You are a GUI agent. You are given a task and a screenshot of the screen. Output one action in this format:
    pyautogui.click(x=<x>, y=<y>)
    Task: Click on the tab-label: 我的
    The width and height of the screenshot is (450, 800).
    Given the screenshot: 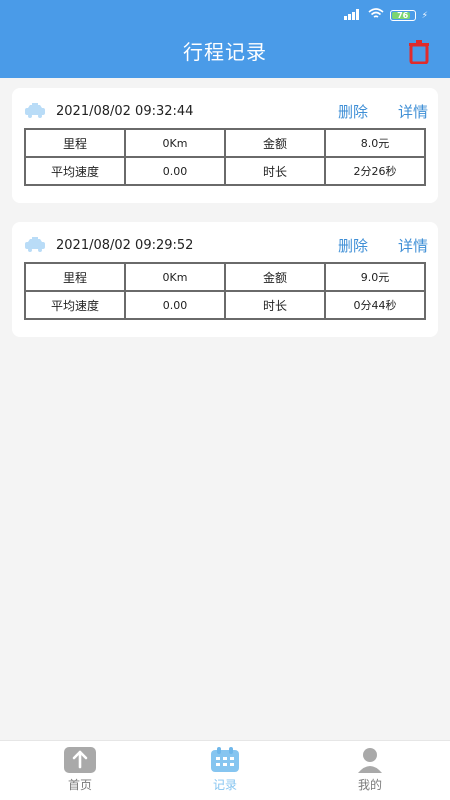 What is the action you would take?
    pyautogui.click(x=369, y=785)
    